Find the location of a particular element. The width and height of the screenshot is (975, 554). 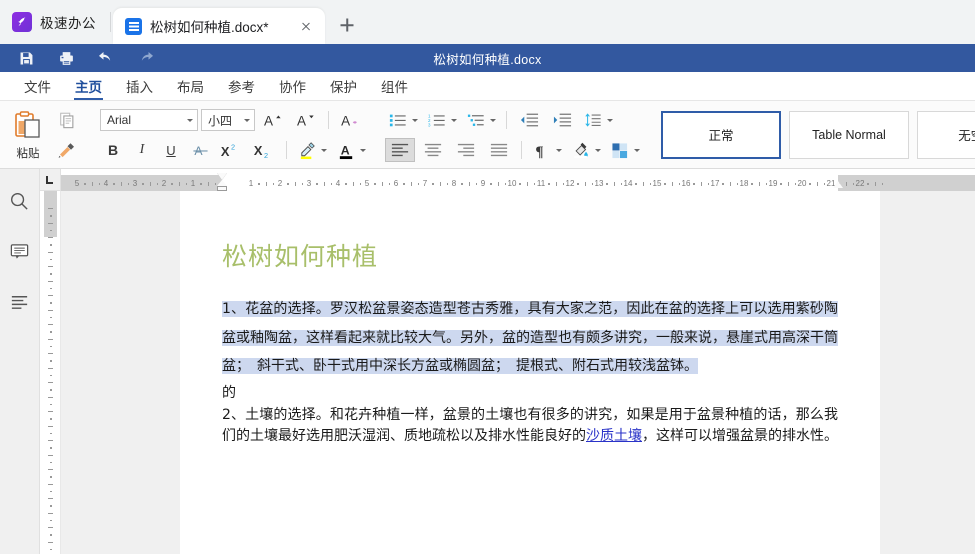

browser-tab-label: 松树如何种植.docx* is located at coordinates (209, 27).